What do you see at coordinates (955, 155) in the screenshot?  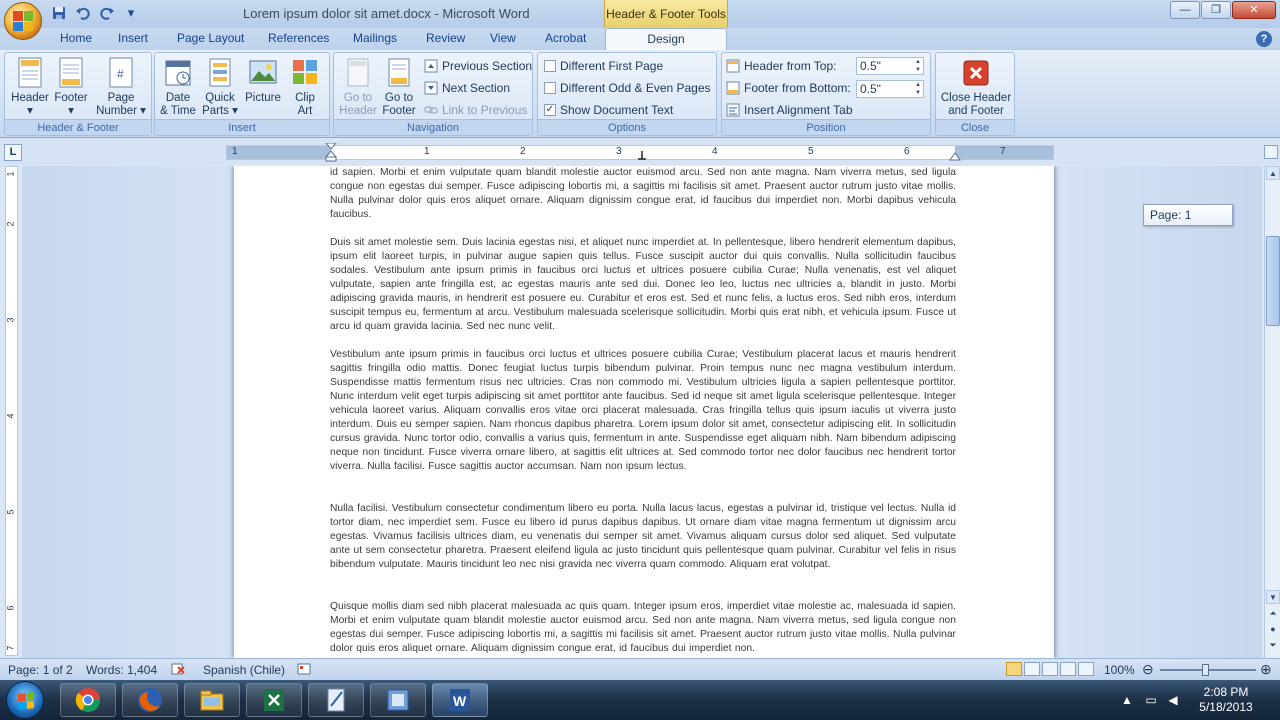 I see `right-indent-icon` at bounding box center [955, 155].